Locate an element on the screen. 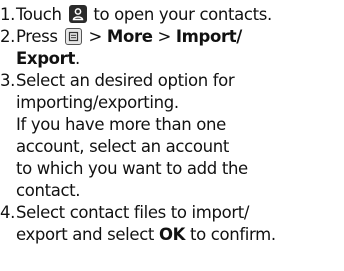 This screenshot has width=344, height=271. step-text: Touch is located at coordinates (39, 14).